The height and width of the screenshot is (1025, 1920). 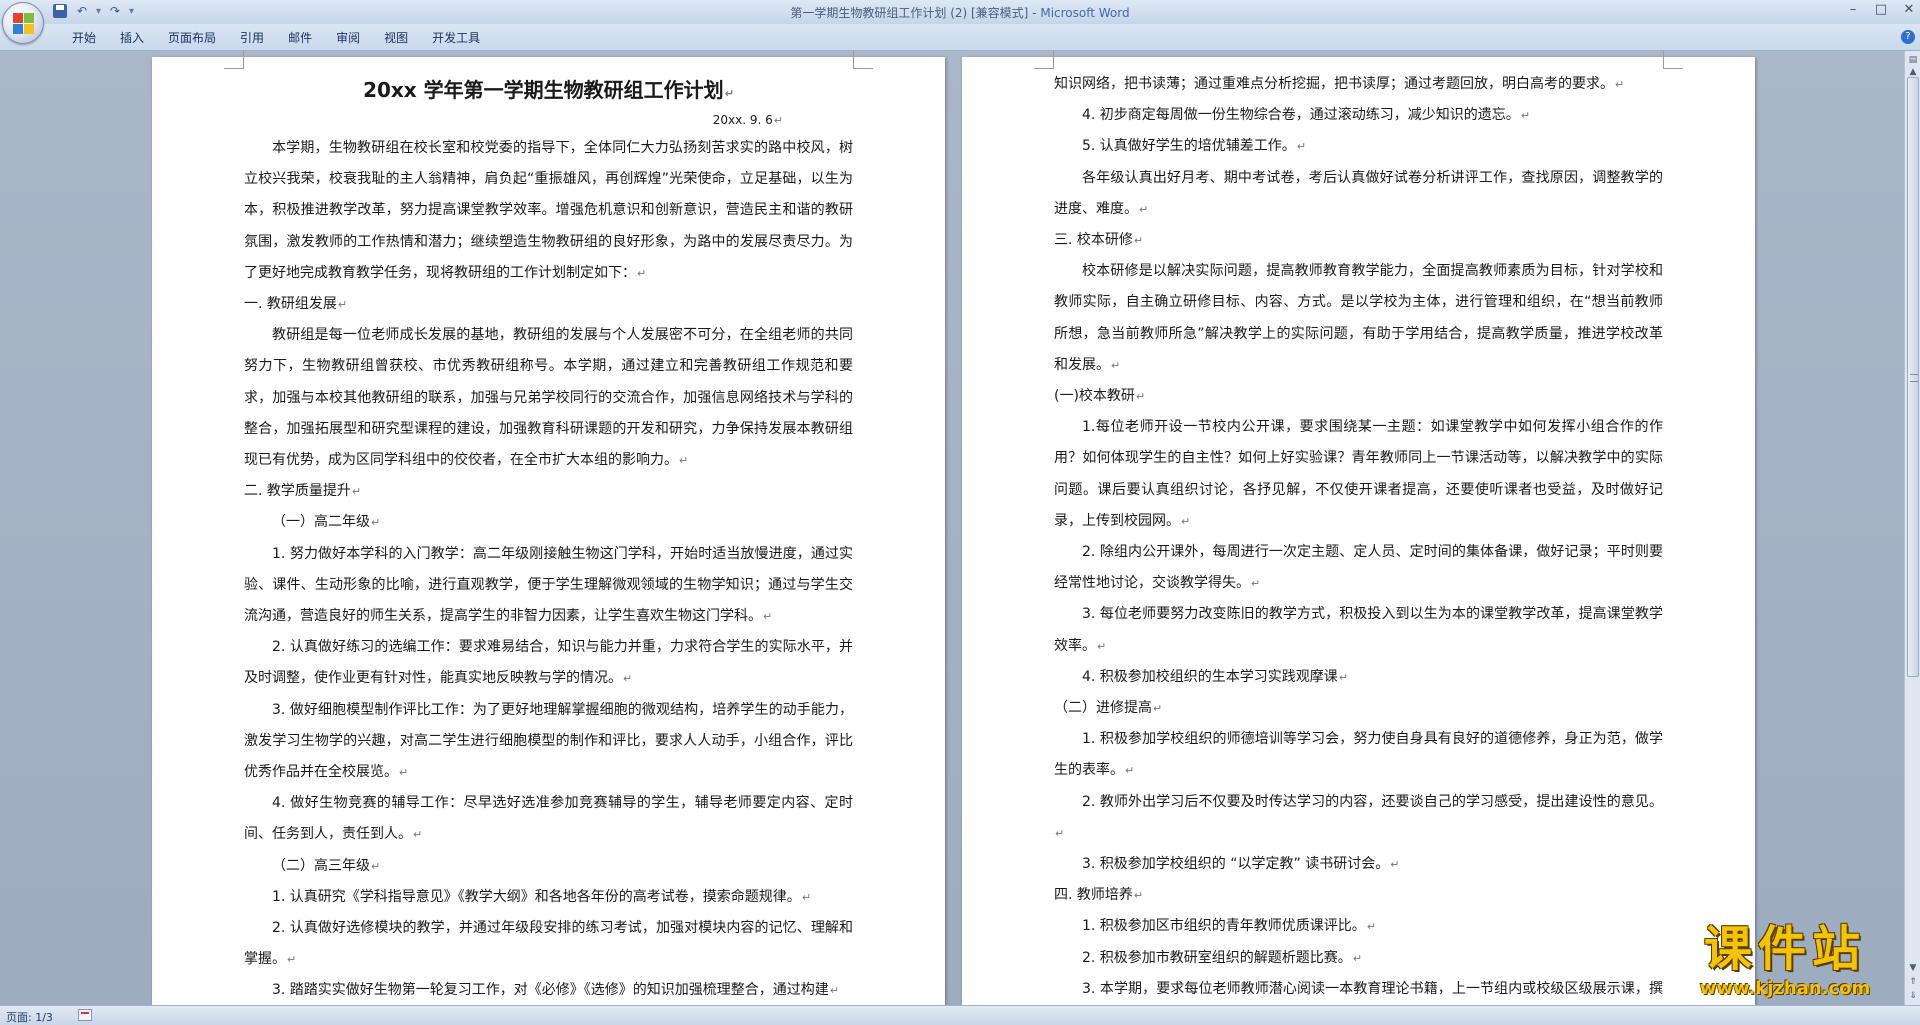 I want to click on paragraph-text: 4. 积极参加校组织的生本学习实践观摩课, so click(x=1210, y=676).